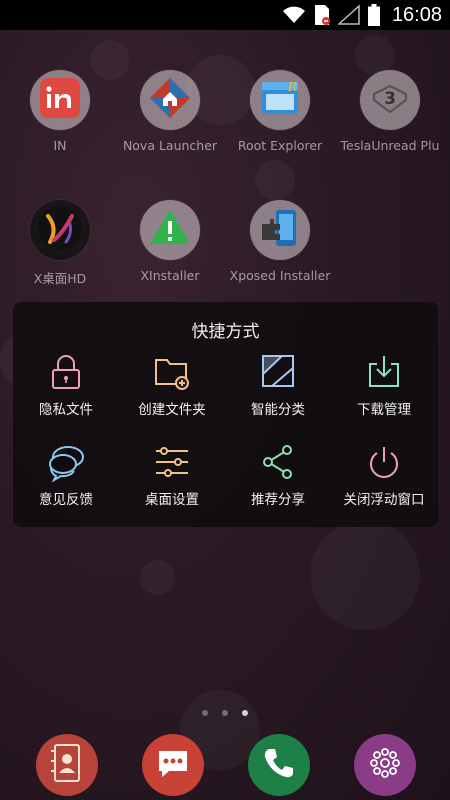  I want to click on unread-badge: 3, so click(390, 99).